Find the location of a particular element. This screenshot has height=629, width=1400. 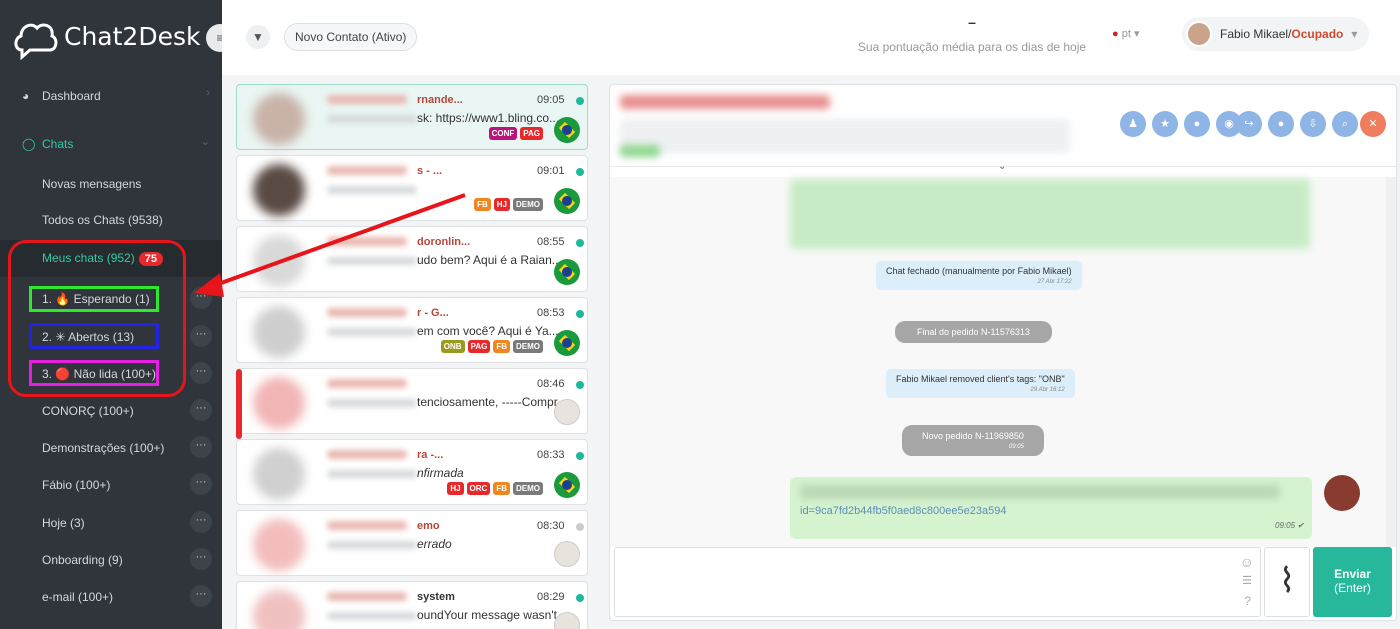

message-timestamp: 09:05 is located at coordinates (1016, 447).